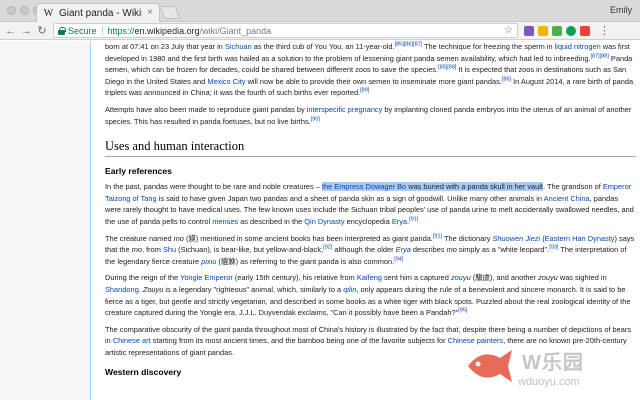 The image size is (640, 400). What do you see at coordinates (150, 13) in the screenshot?
I see `close-tab-icon: ×` at bounding box center [150, 13].